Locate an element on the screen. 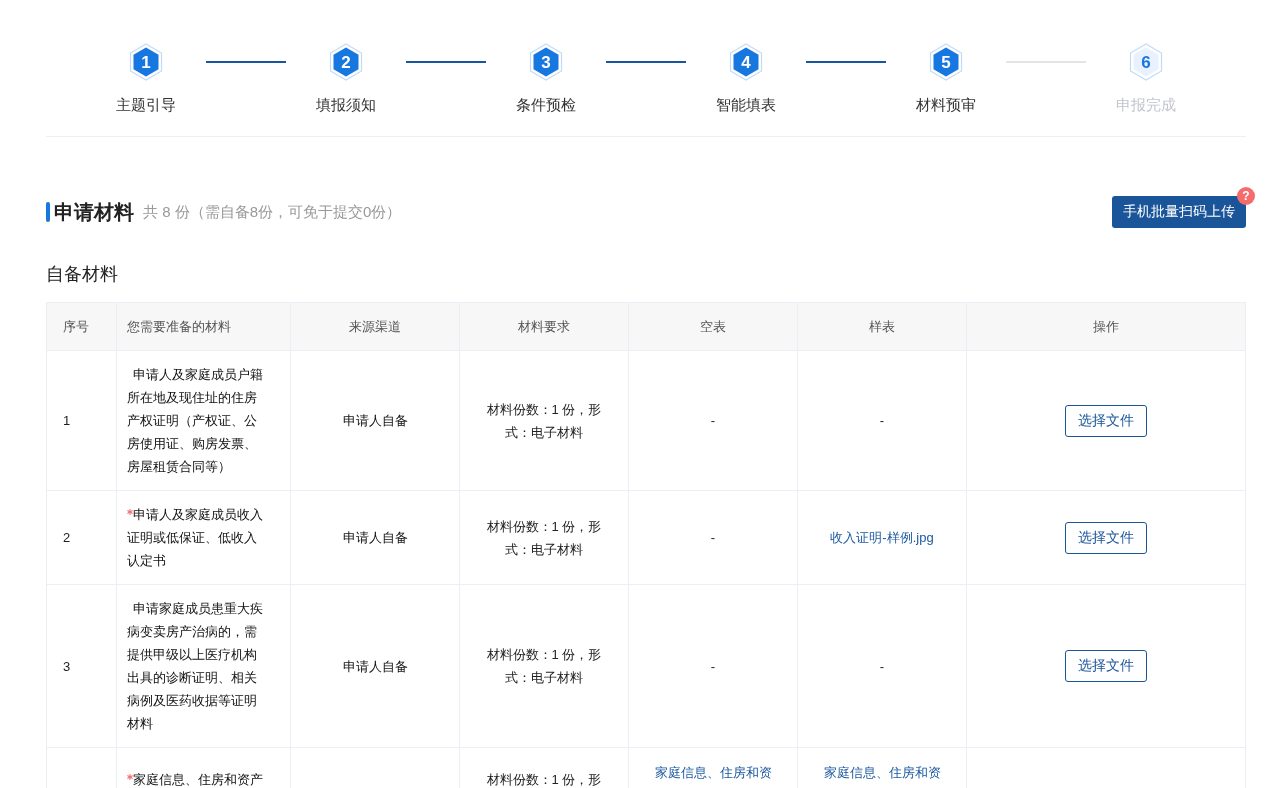  step-number: 1 is located at coordinates (146, 62).